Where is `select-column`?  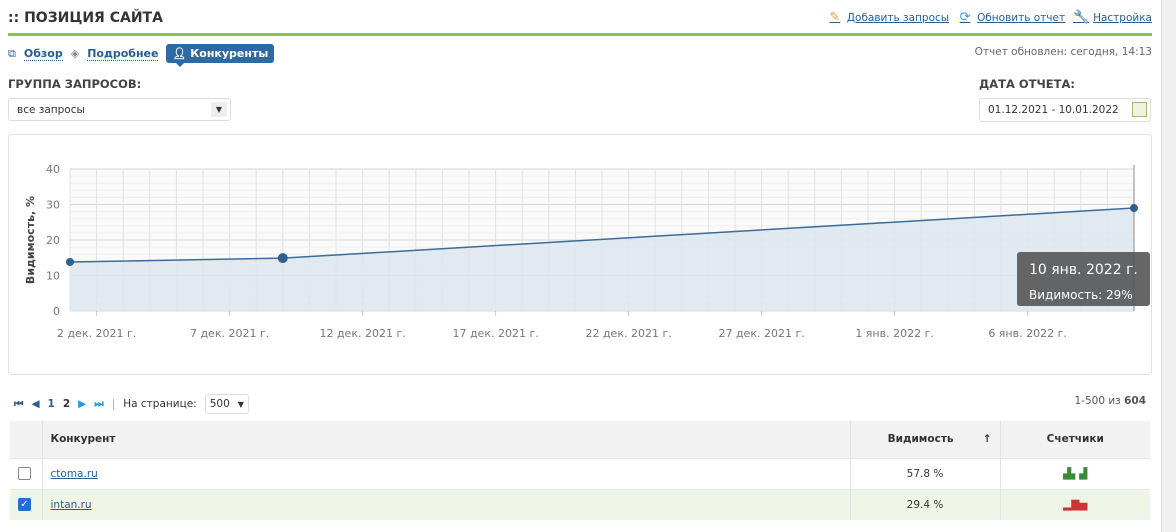
select-column is located at coordinates (26, 439).